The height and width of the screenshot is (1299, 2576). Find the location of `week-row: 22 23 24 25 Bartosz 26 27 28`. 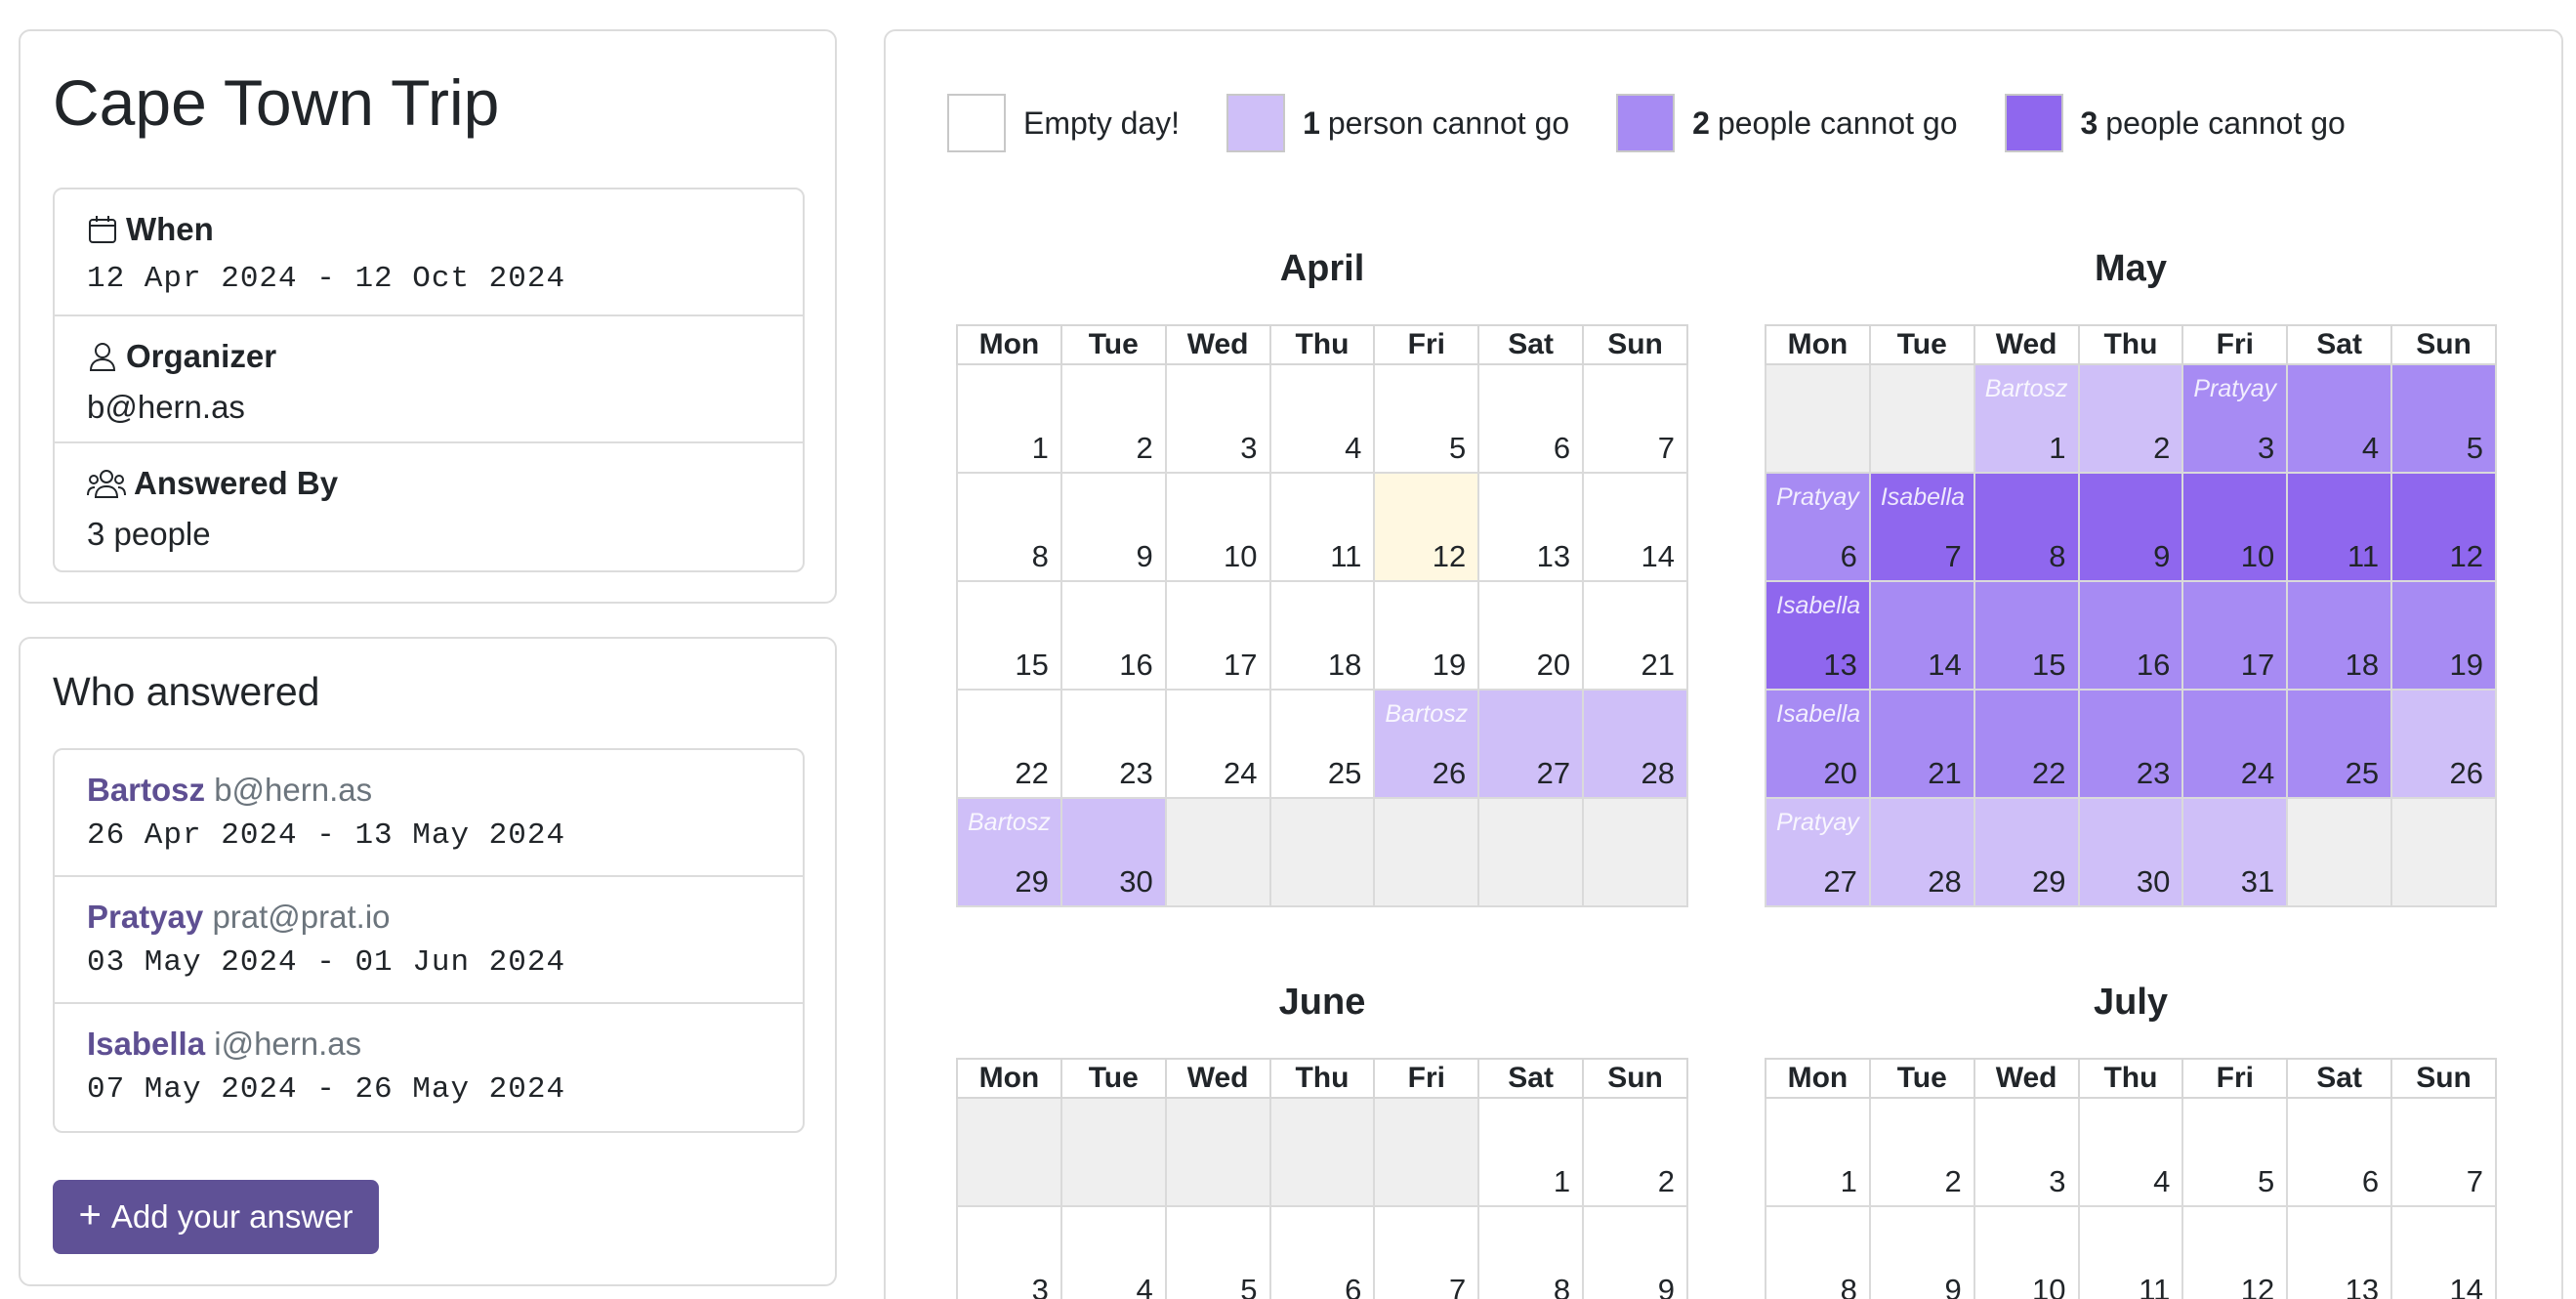

week-row: 22 23 24 25 Bartosz 26 27 28 is located at coordinates (1322, 744).